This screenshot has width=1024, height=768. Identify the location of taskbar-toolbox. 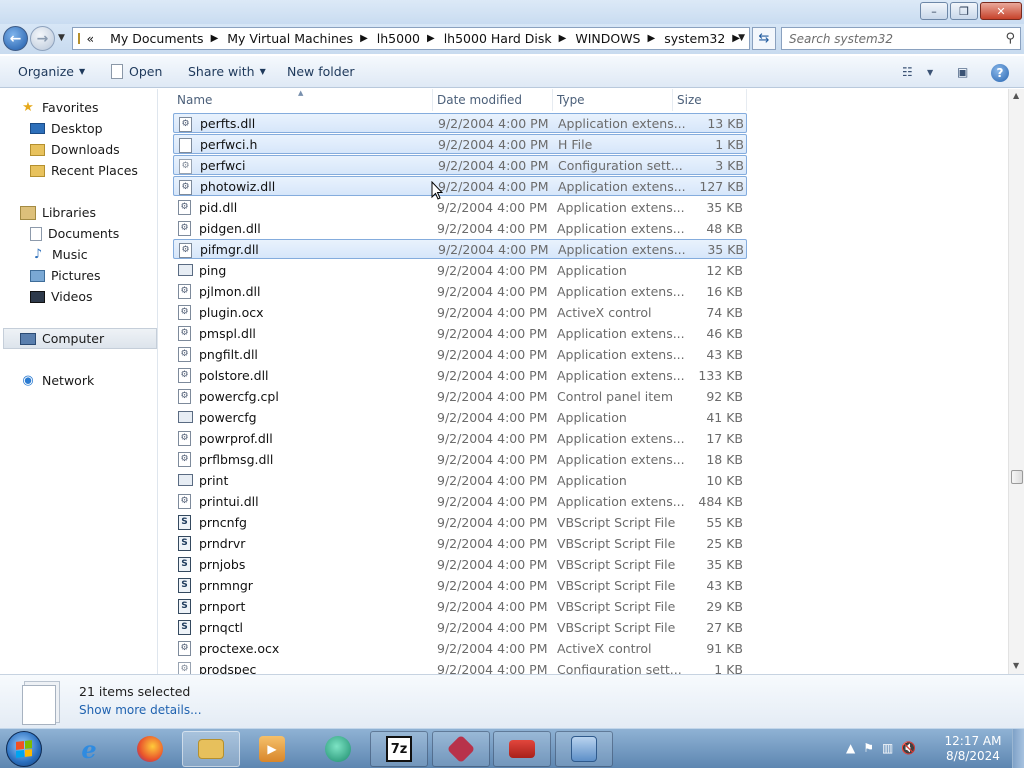
(522, 749).